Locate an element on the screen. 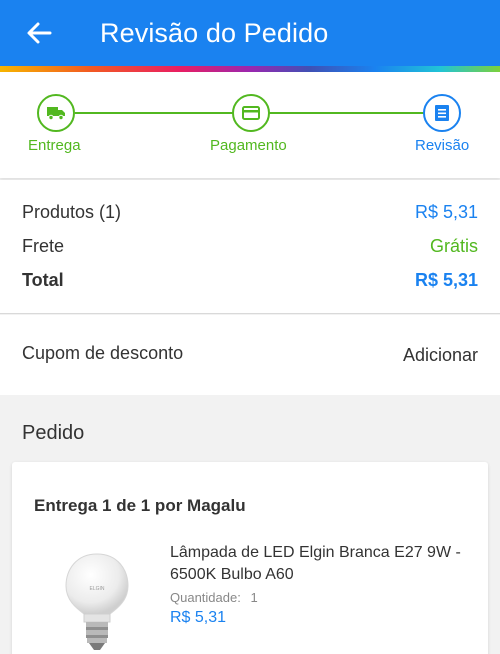 The image size is (500, 654). total-label: Total is located at coordinates (43, 280).